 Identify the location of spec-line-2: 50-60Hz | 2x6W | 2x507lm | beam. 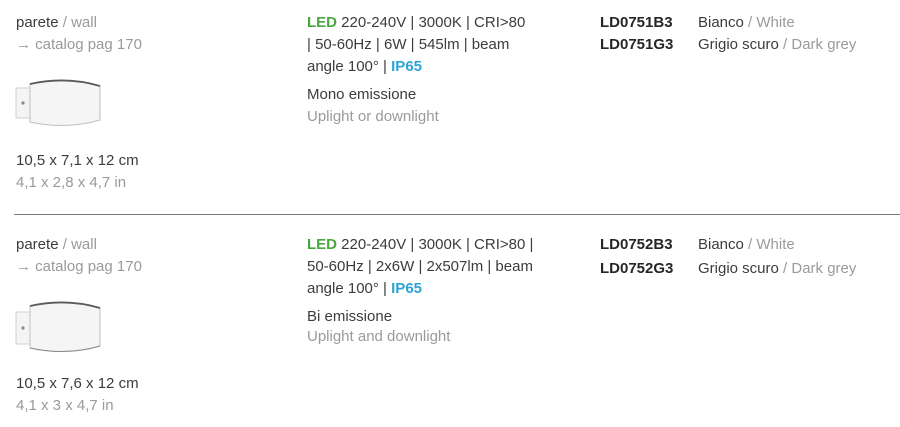
(420, 266).